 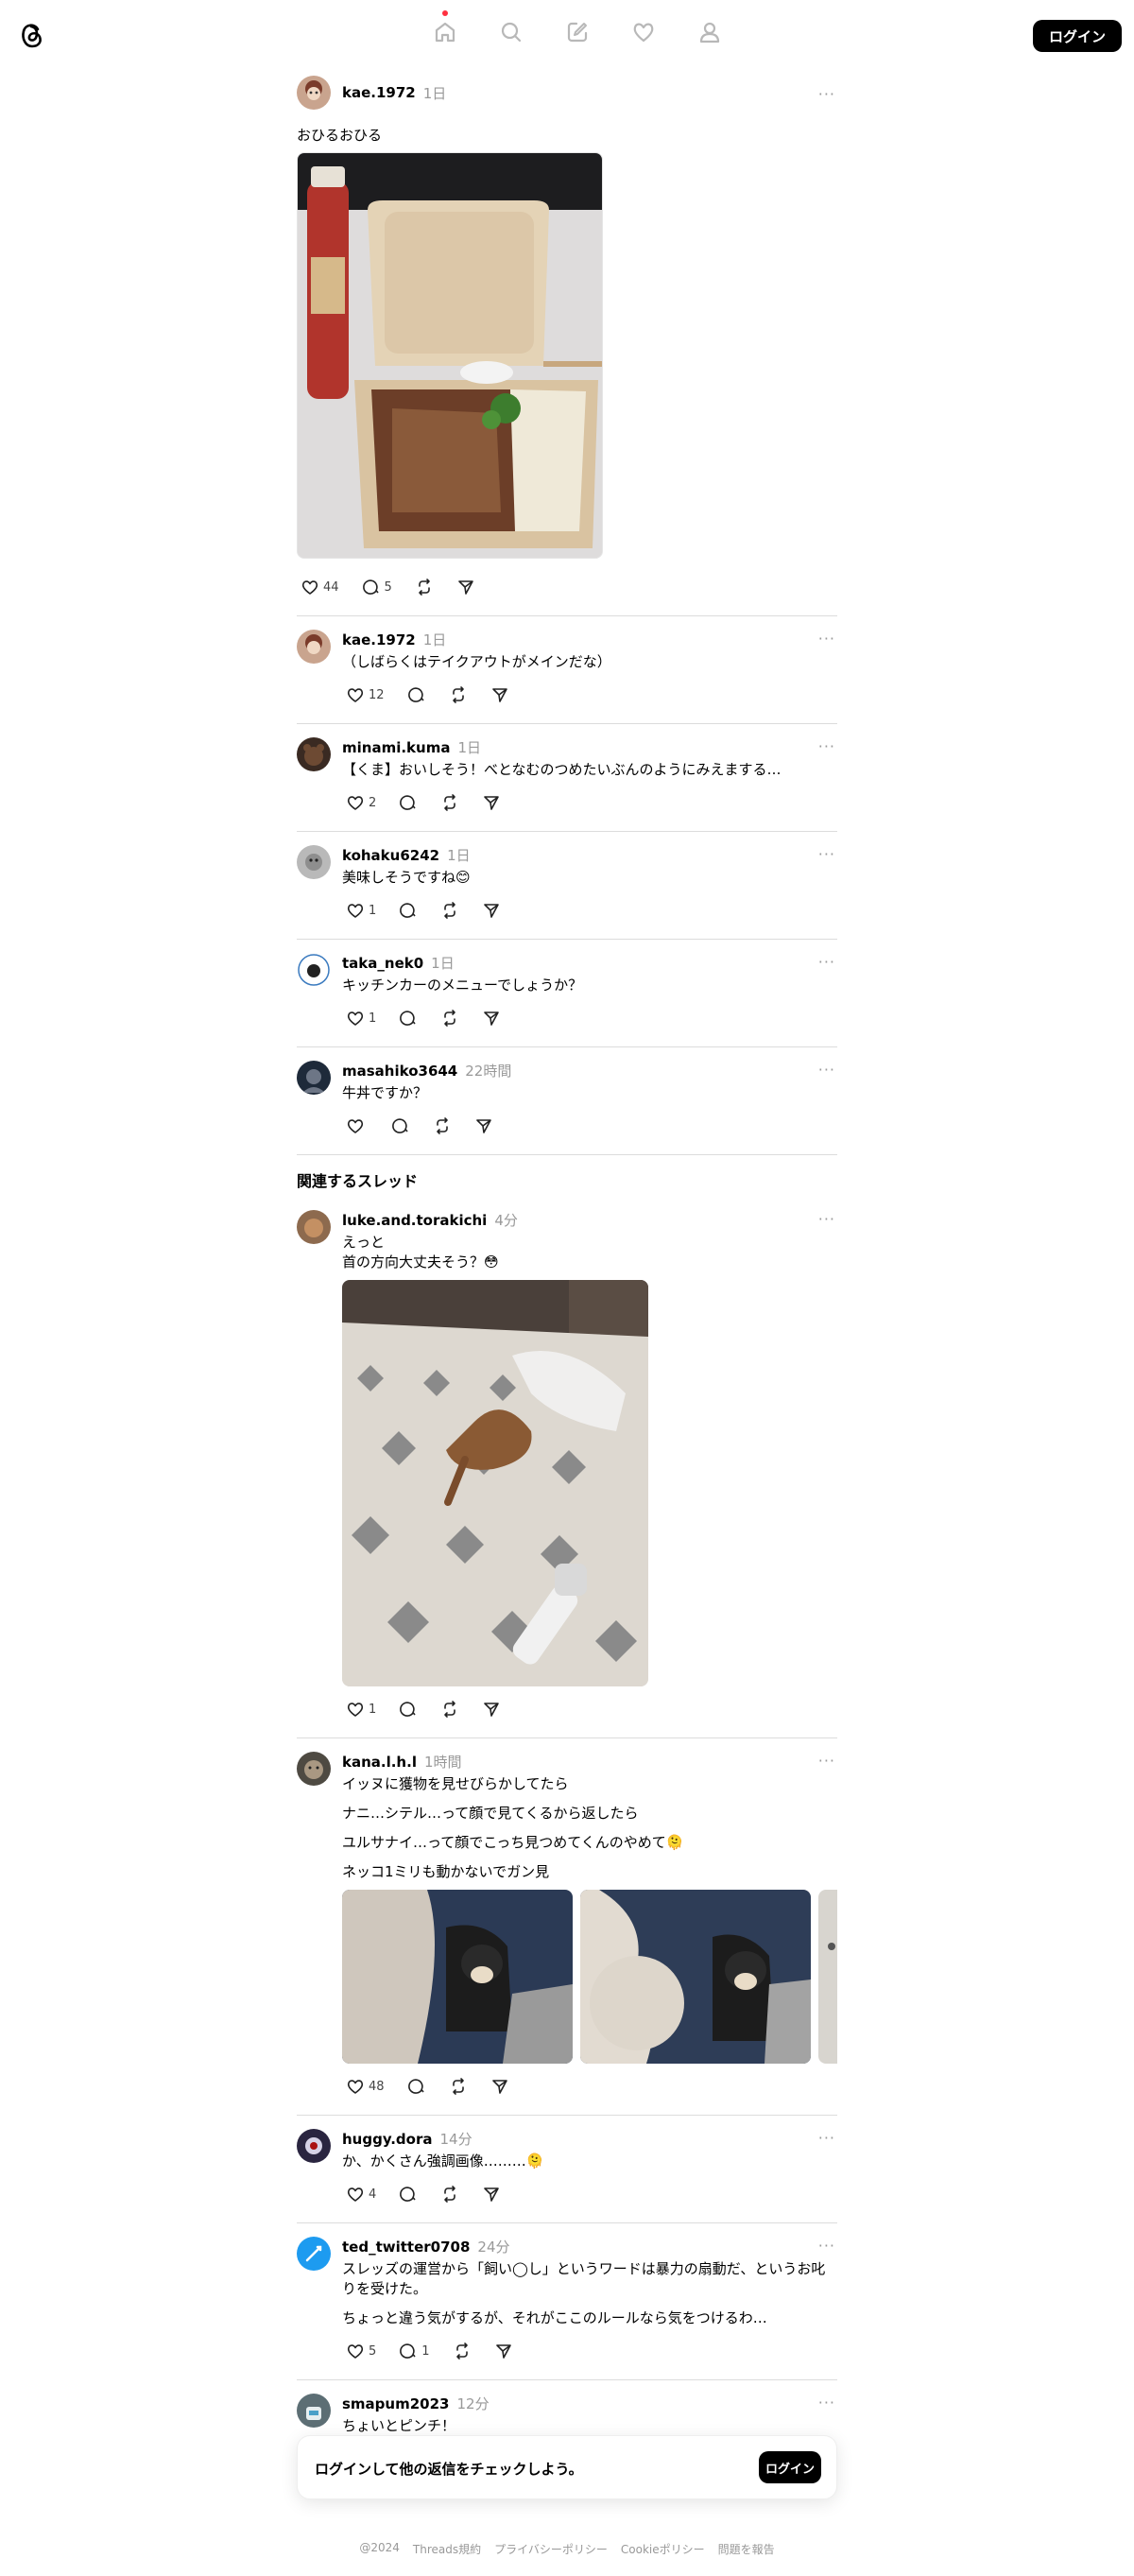 I want to click on footer-link-report: 問題を報告, so click(x=746, y=2549).